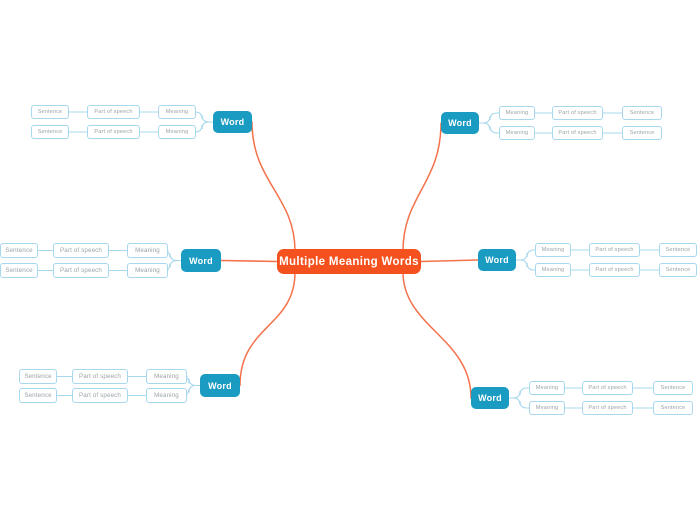 The width and height of the screenshot is (697, 520). I want to click on word-node-top-right: Word, so click(460, 123).